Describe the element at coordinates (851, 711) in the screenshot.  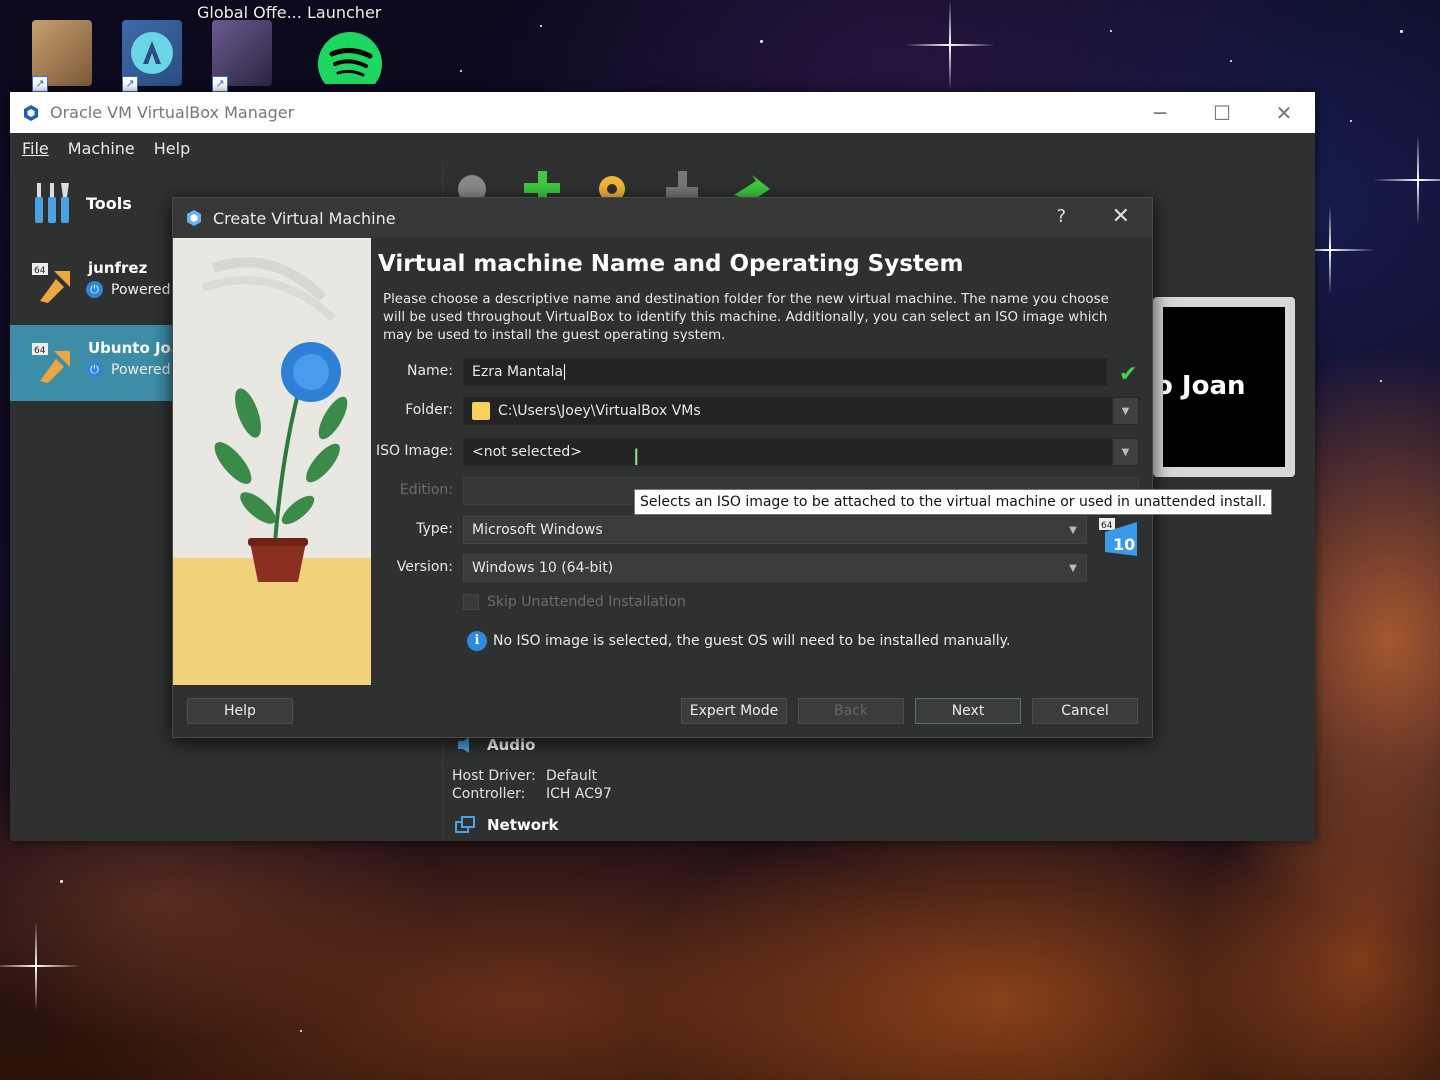
I see `back-button: Back` at that location.